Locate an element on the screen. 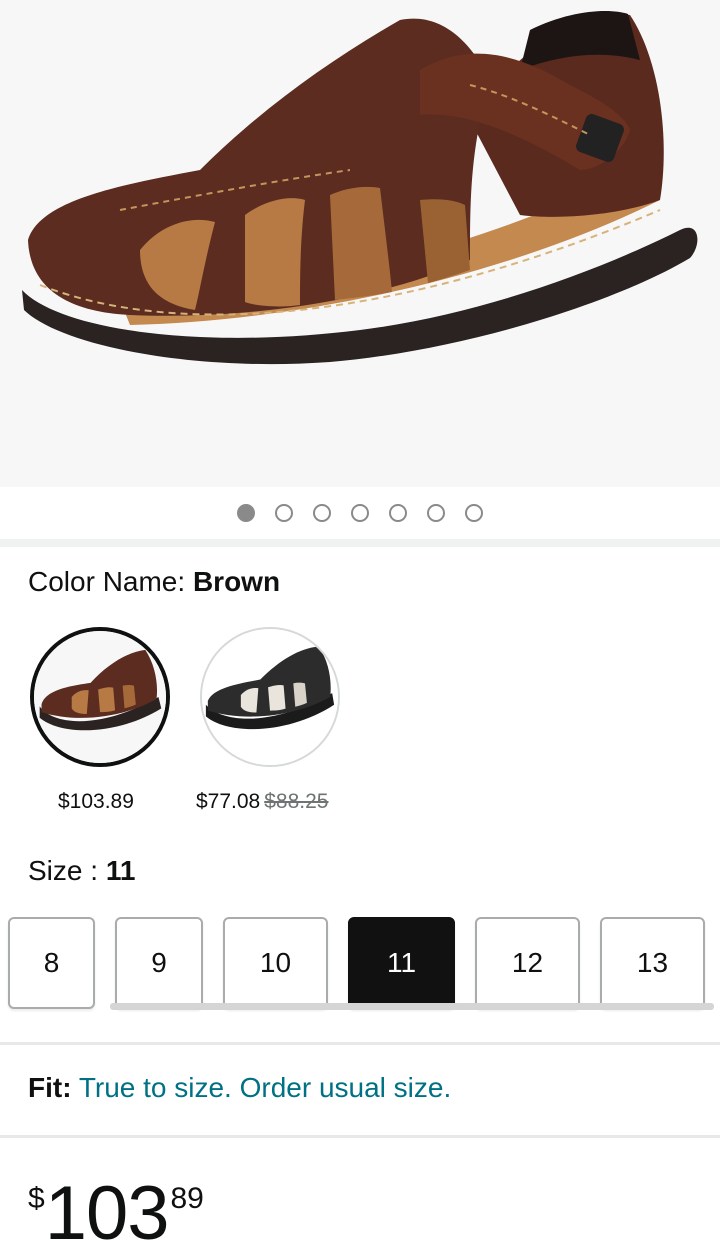  color-name-value: Brown is located at coordinates (236, 581).